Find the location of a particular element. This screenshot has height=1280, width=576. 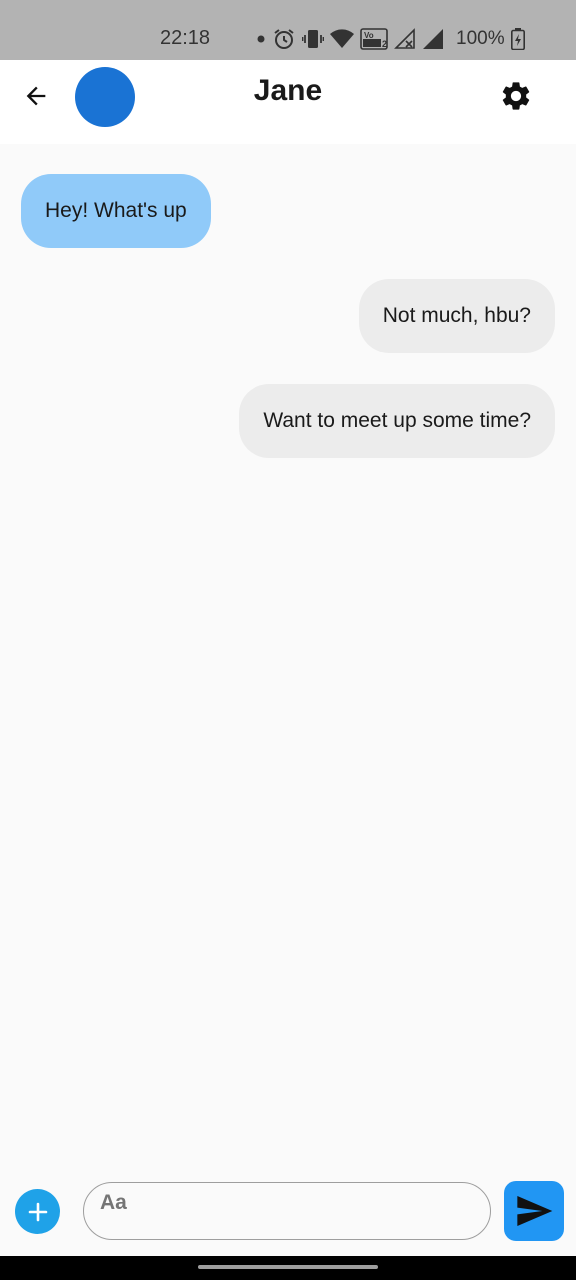

no-signal-icon is located at coordinates (405, 39).